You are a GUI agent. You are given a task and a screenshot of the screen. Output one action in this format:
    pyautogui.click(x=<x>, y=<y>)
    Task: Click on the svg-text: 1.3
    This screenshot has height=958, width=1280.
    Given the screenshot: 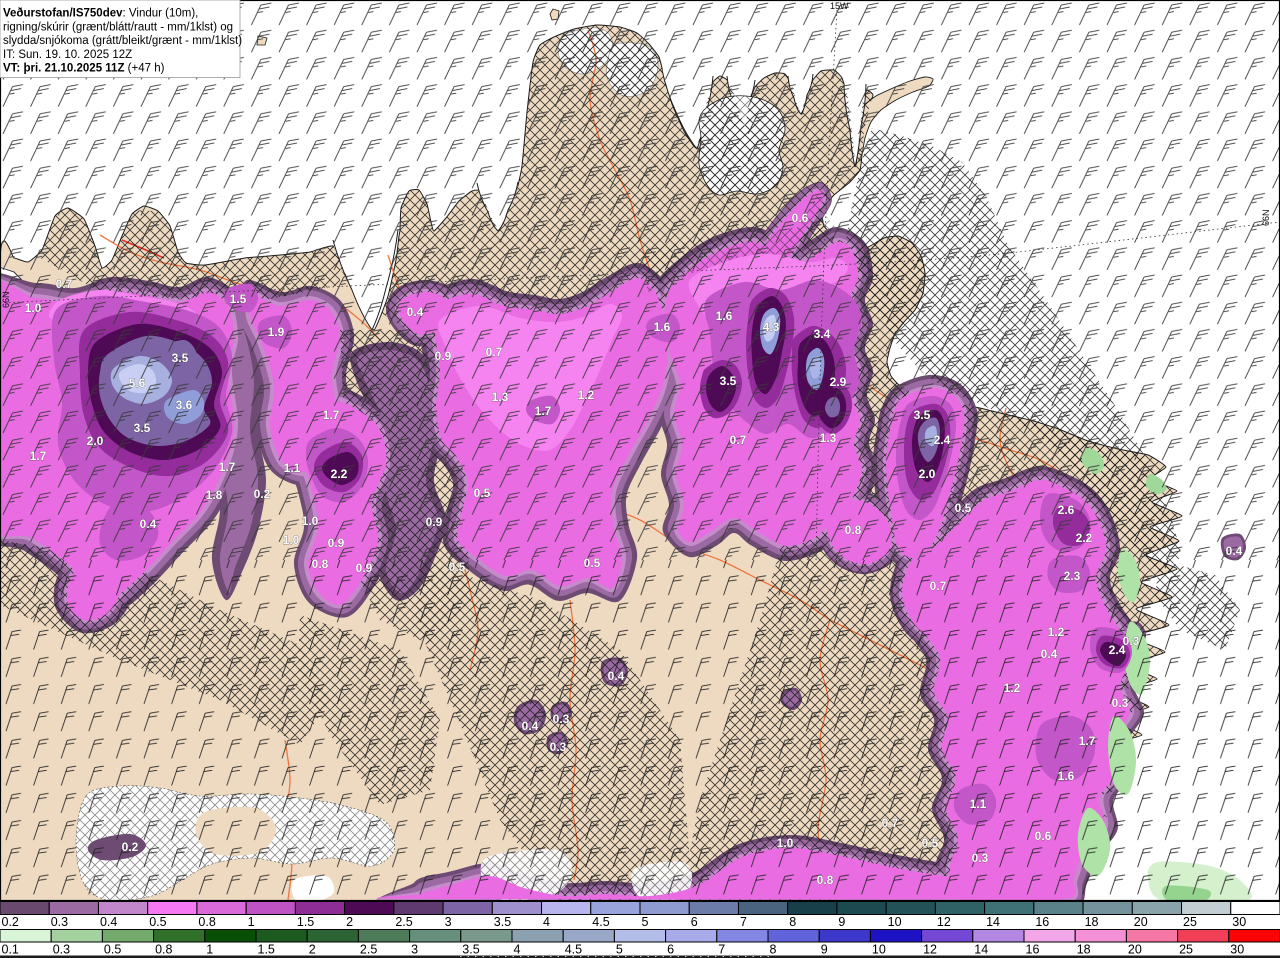 What is the action you would take?
    pyautogui.click(x=500, y=397)
    